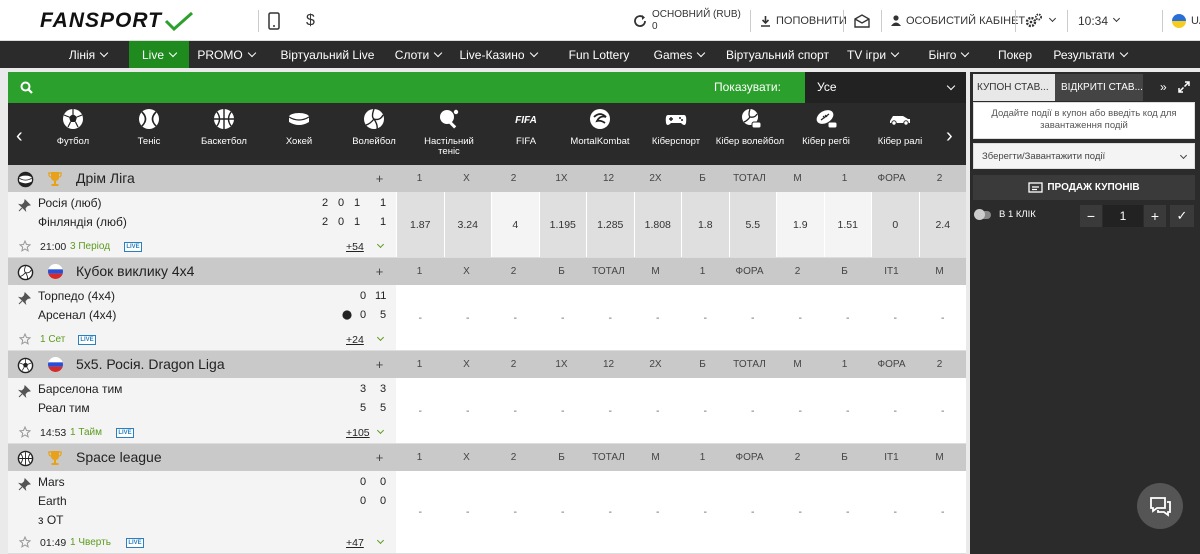  What do you see at coordinates (1005, 214) in the screenshot?
I see `one-click-toggle: В 1 КЛІК` at bounding box center [1005, 214].